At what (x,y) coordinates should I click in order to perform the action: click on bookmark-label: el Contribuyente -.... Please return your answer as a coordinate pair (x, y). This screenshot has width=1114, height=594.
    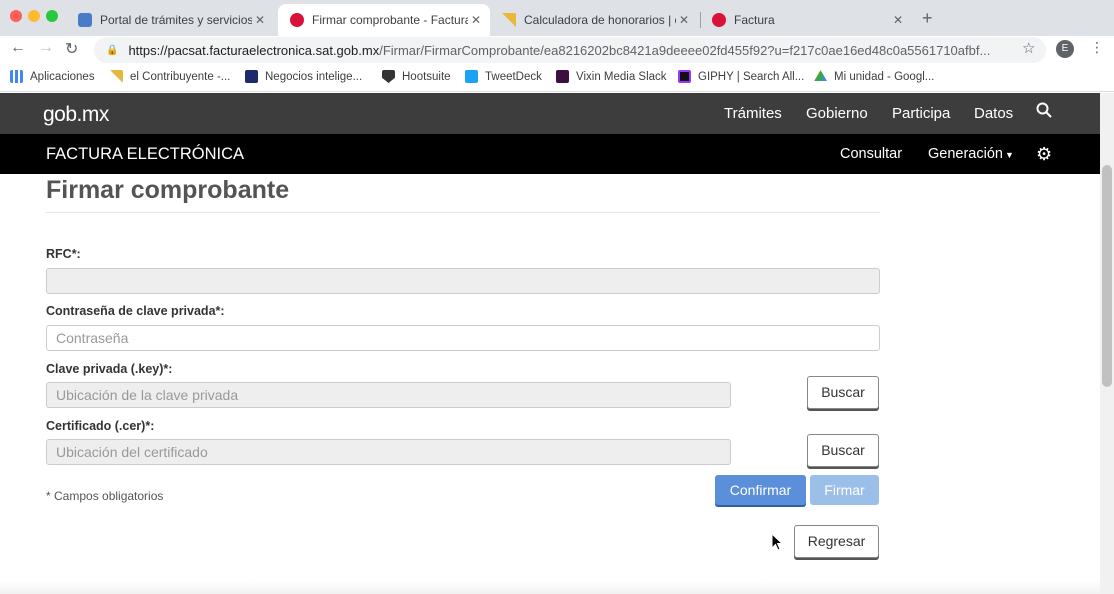
    Looking at the image, I should click on (180, 76).